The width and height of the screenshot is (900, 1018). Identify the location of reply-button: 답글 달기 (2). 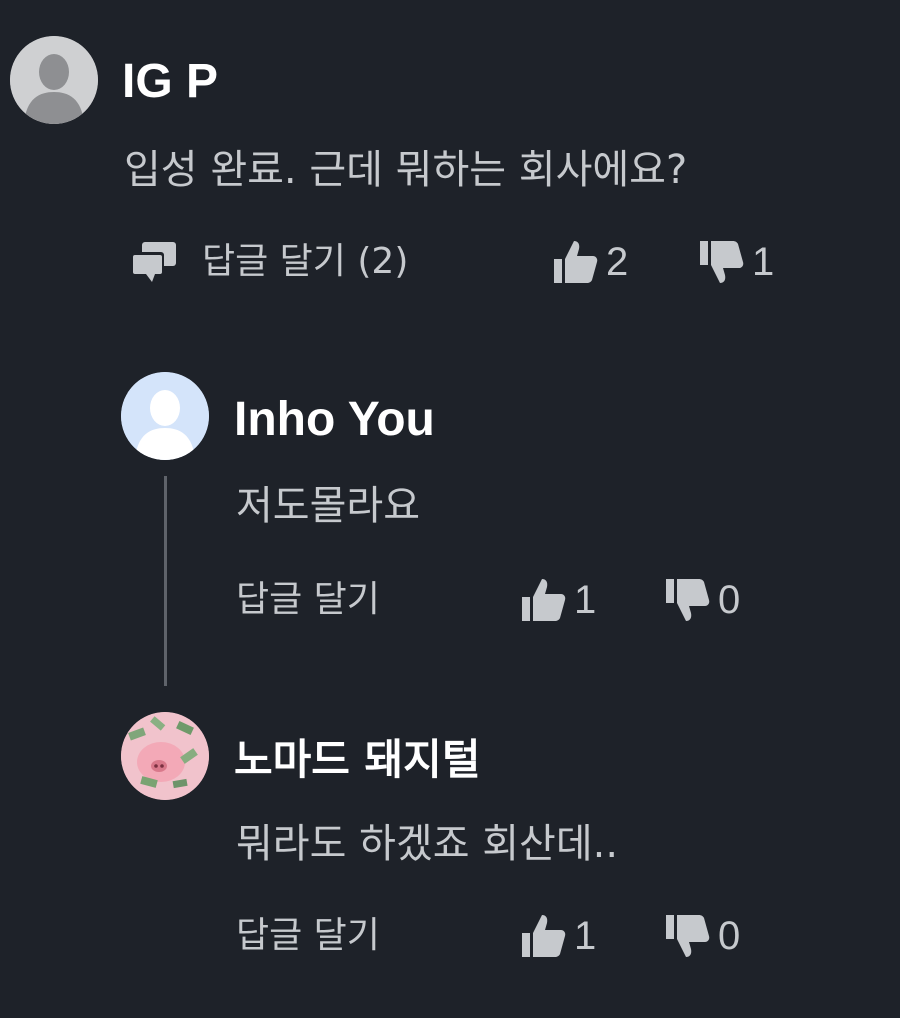
(268, 262).